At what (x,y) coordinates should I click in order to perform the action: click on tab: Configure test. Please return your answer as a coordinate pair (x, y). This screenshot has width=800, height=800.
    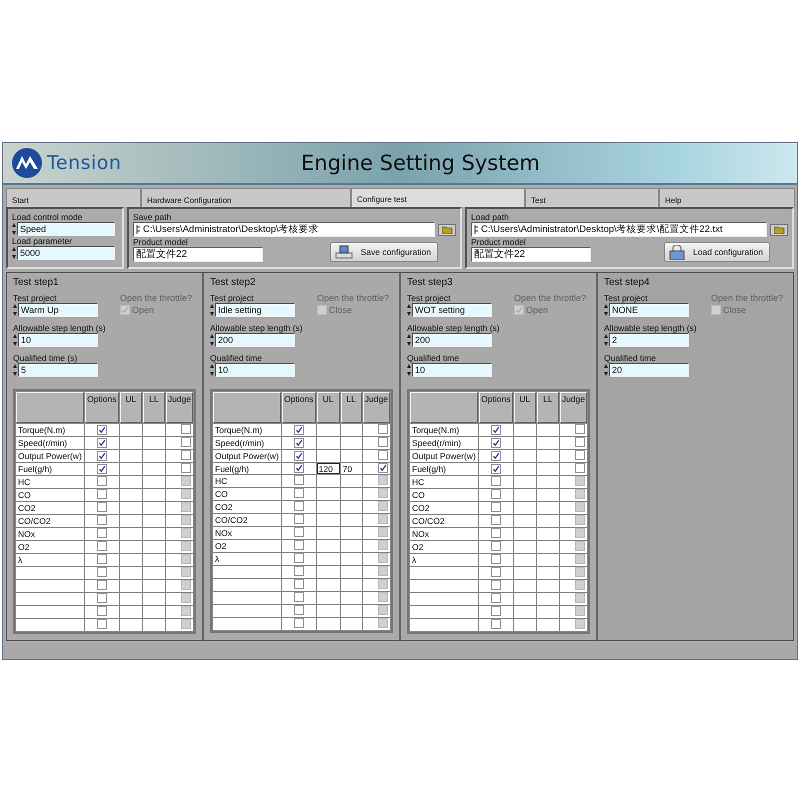
    Looking at the image, I should click on (438, 197).